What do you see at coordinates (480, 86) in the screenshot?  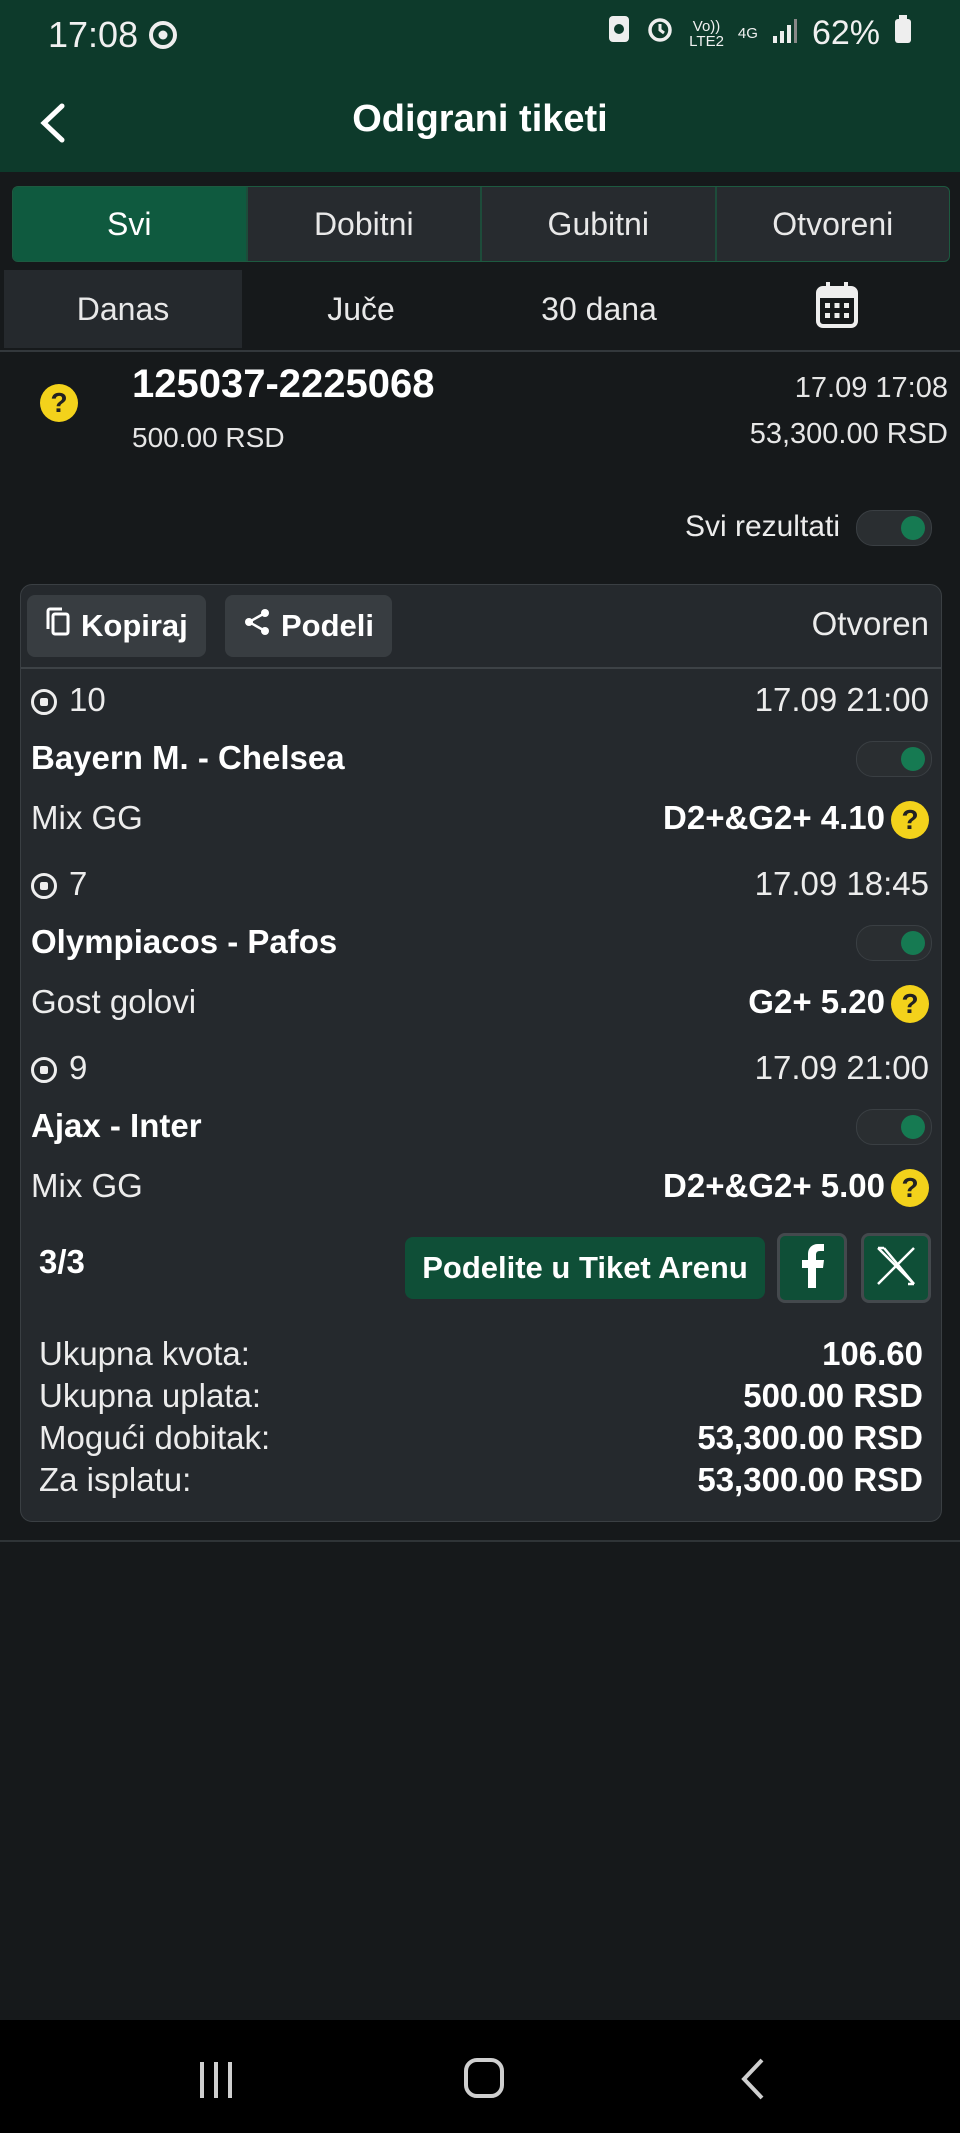 I see `app-header: 17:08 Vo)) LTE2 4G 62% Odigrani tiketi` at bounding box center [480, 86].